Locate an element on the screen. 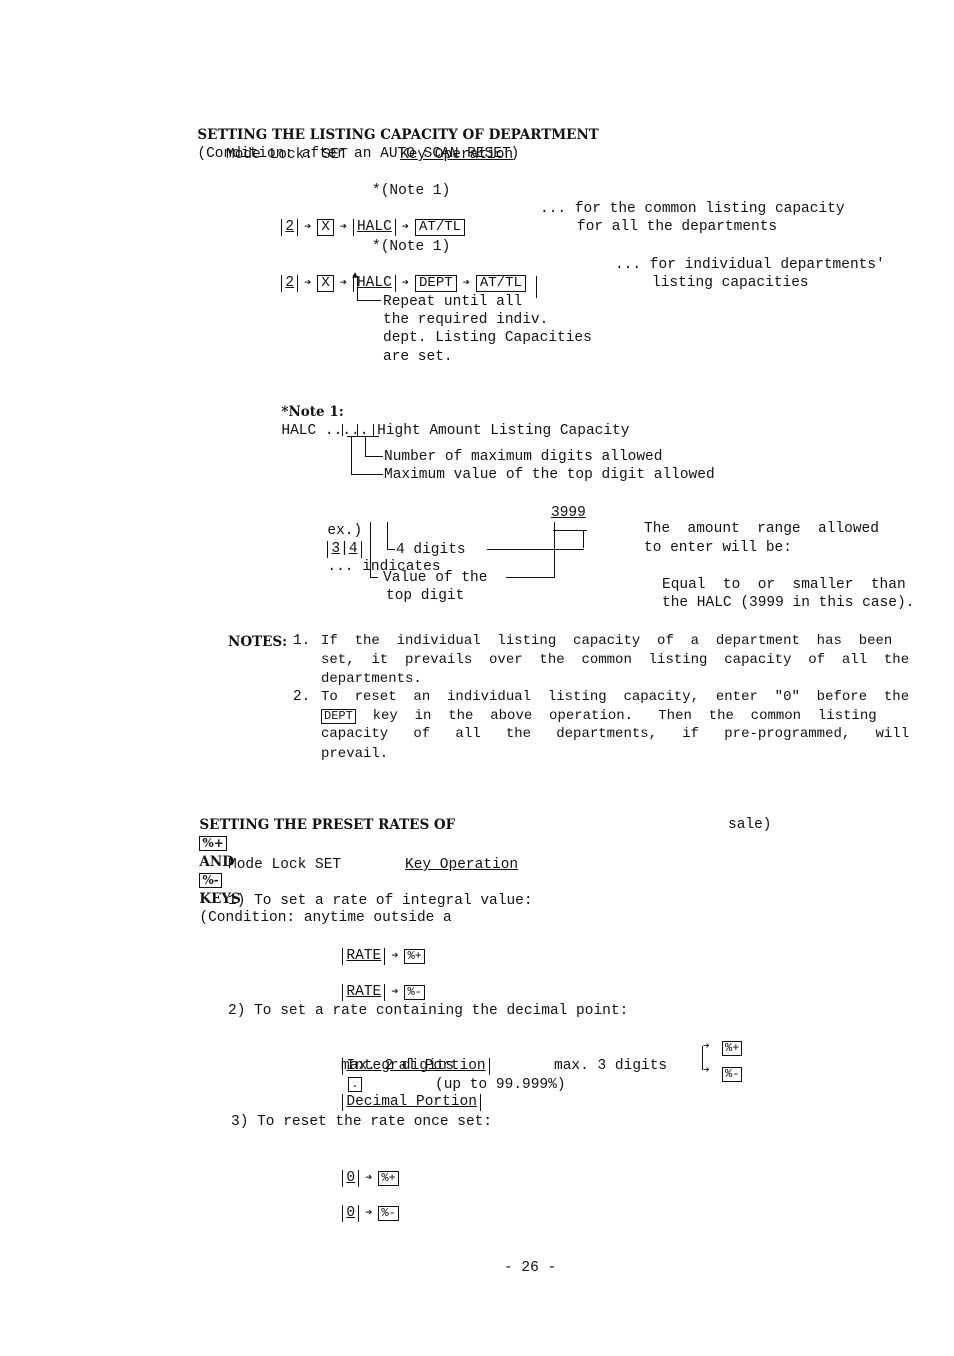 This screenshot has height=1356, width=954. zero-minus-sequence: 0 ➔ %- is located at coordinates (362, 1204).